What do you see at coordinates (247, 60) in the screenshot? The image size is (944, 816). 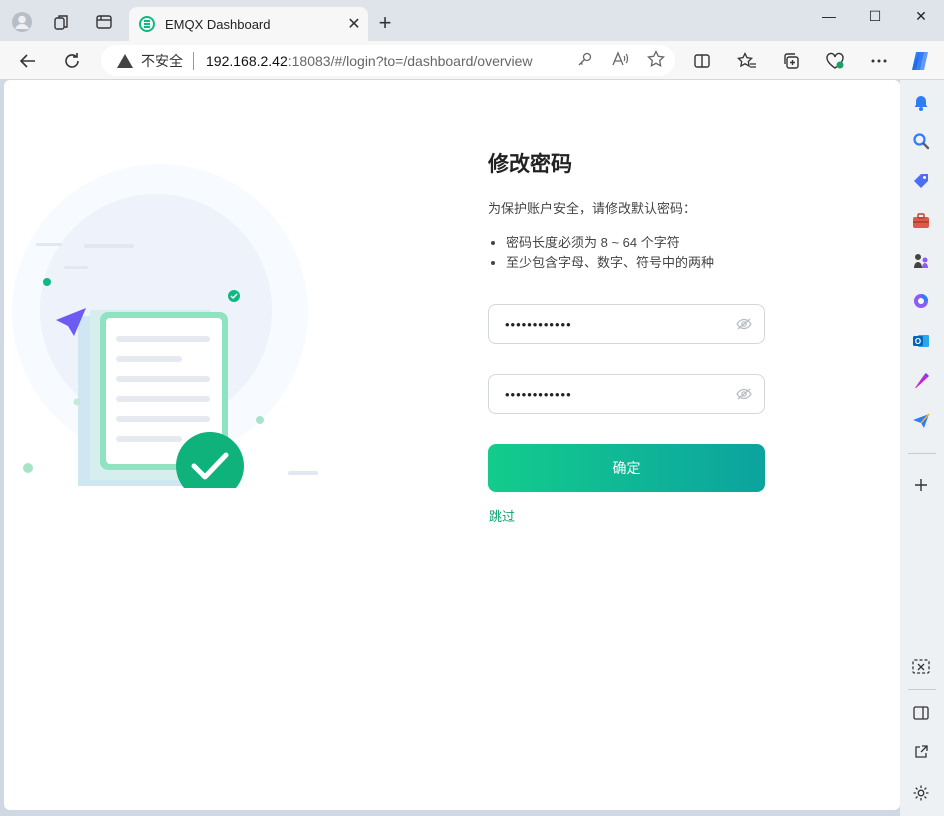 I see `url-host: 192.168.2.42` at bounding box center [247, 60].